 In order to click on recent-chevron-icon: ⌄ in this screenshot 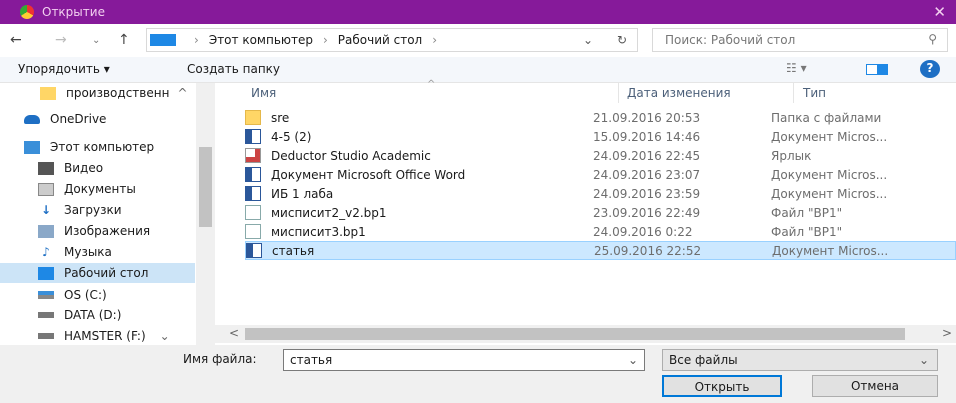, I will do `click(96, 40)`.